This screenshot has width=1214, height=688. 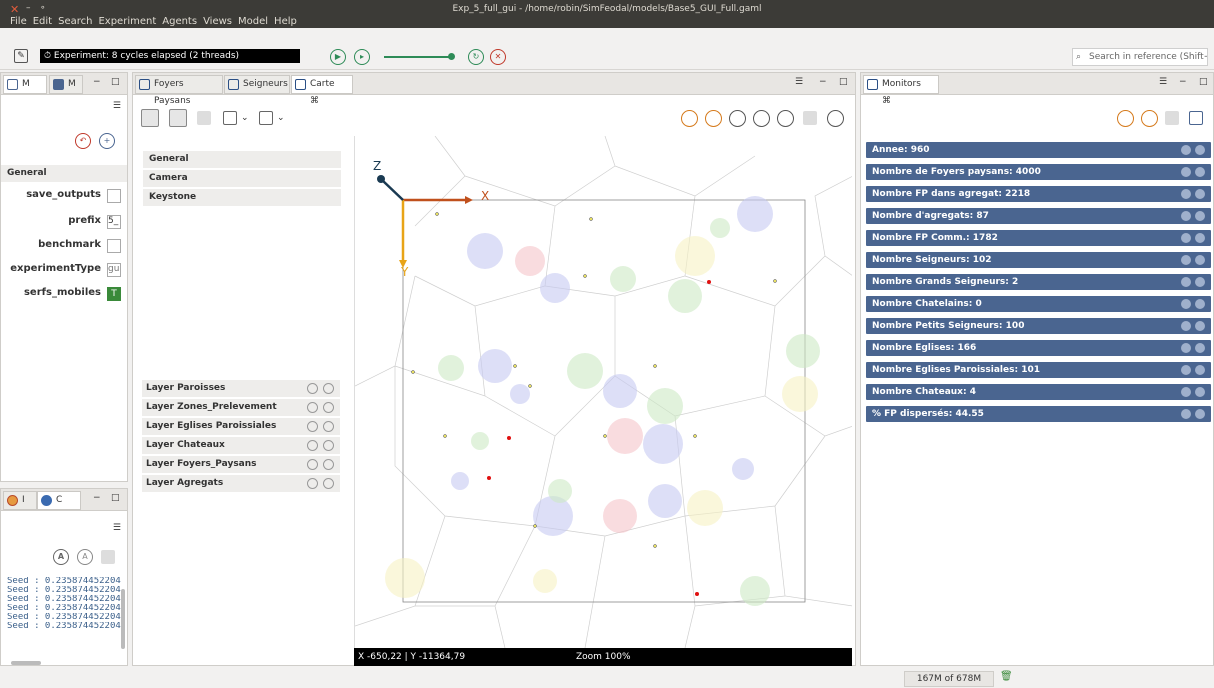 I want to click on tab-parameters: M, so click(x=25, y=84).